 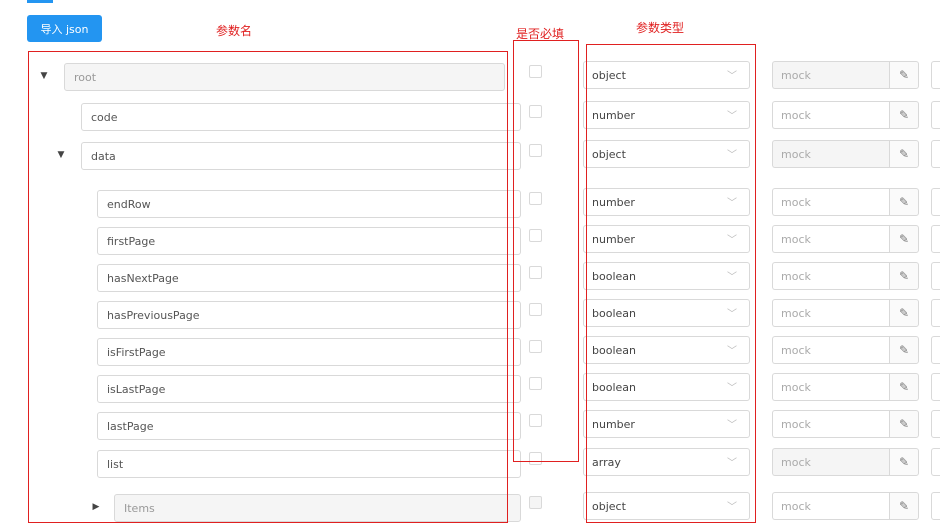 I want to click on active-tab-indicator, so click(x=40, y=1).